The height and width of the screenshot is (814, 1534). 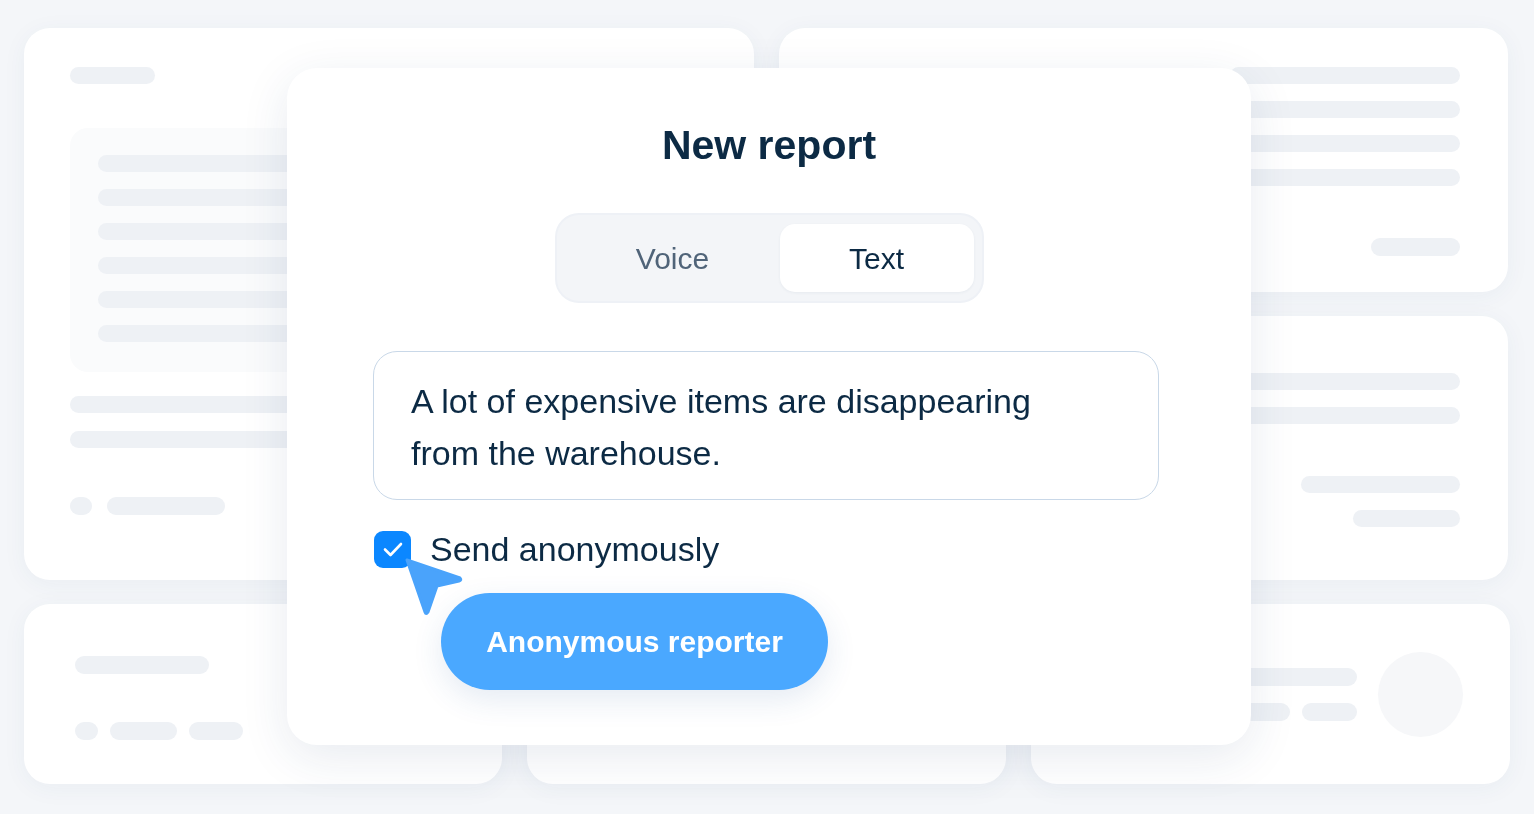 I want to click on checkbox-label: Send anonymously, so click(x=575, y=549).